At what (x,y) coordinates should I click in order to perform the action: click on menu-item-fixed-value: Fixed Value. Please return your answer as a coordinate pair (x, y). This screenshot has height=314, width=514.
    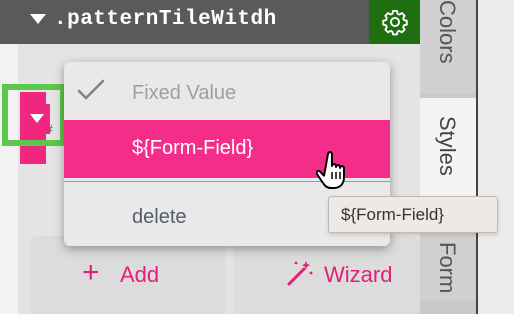
    Looking at the image, I should click on (227, 91).